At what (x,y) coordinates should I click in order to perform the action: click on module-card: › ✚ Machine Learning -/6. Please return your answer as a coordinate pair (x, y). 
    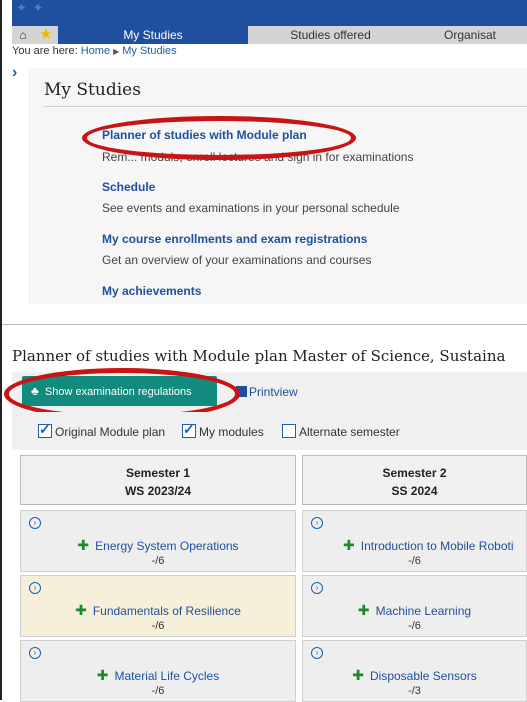
    Looking at the image, I should click on (414, 606).